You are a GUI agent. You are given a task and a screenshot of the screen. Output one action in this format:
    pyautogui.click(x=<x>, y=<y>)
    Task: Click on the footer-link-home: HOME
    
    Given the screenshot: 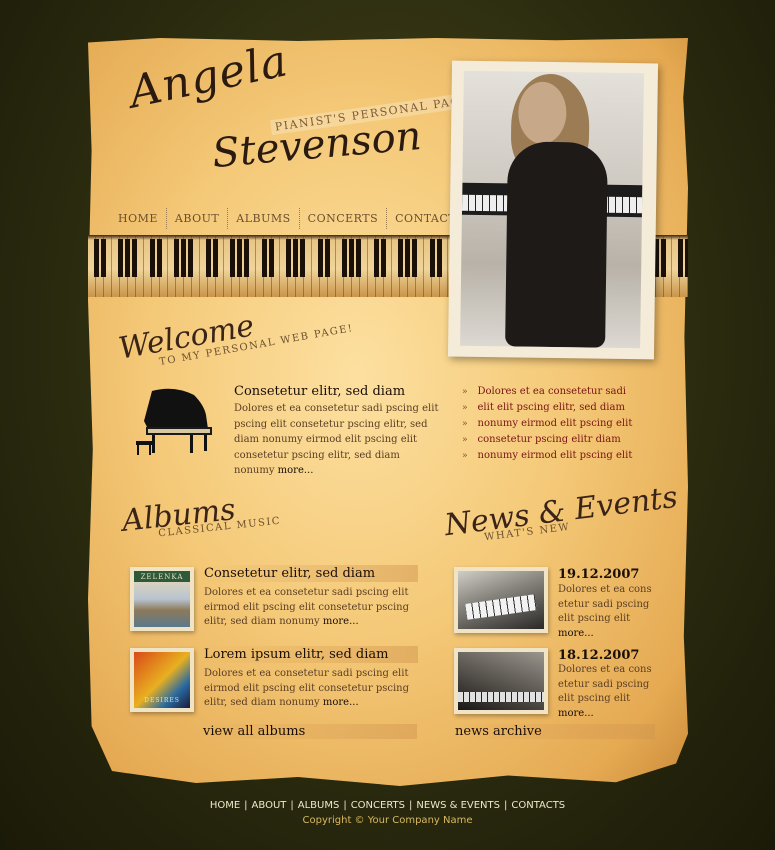 What is the action you would take?
    pyautogui.click(x=225, y=805)
    